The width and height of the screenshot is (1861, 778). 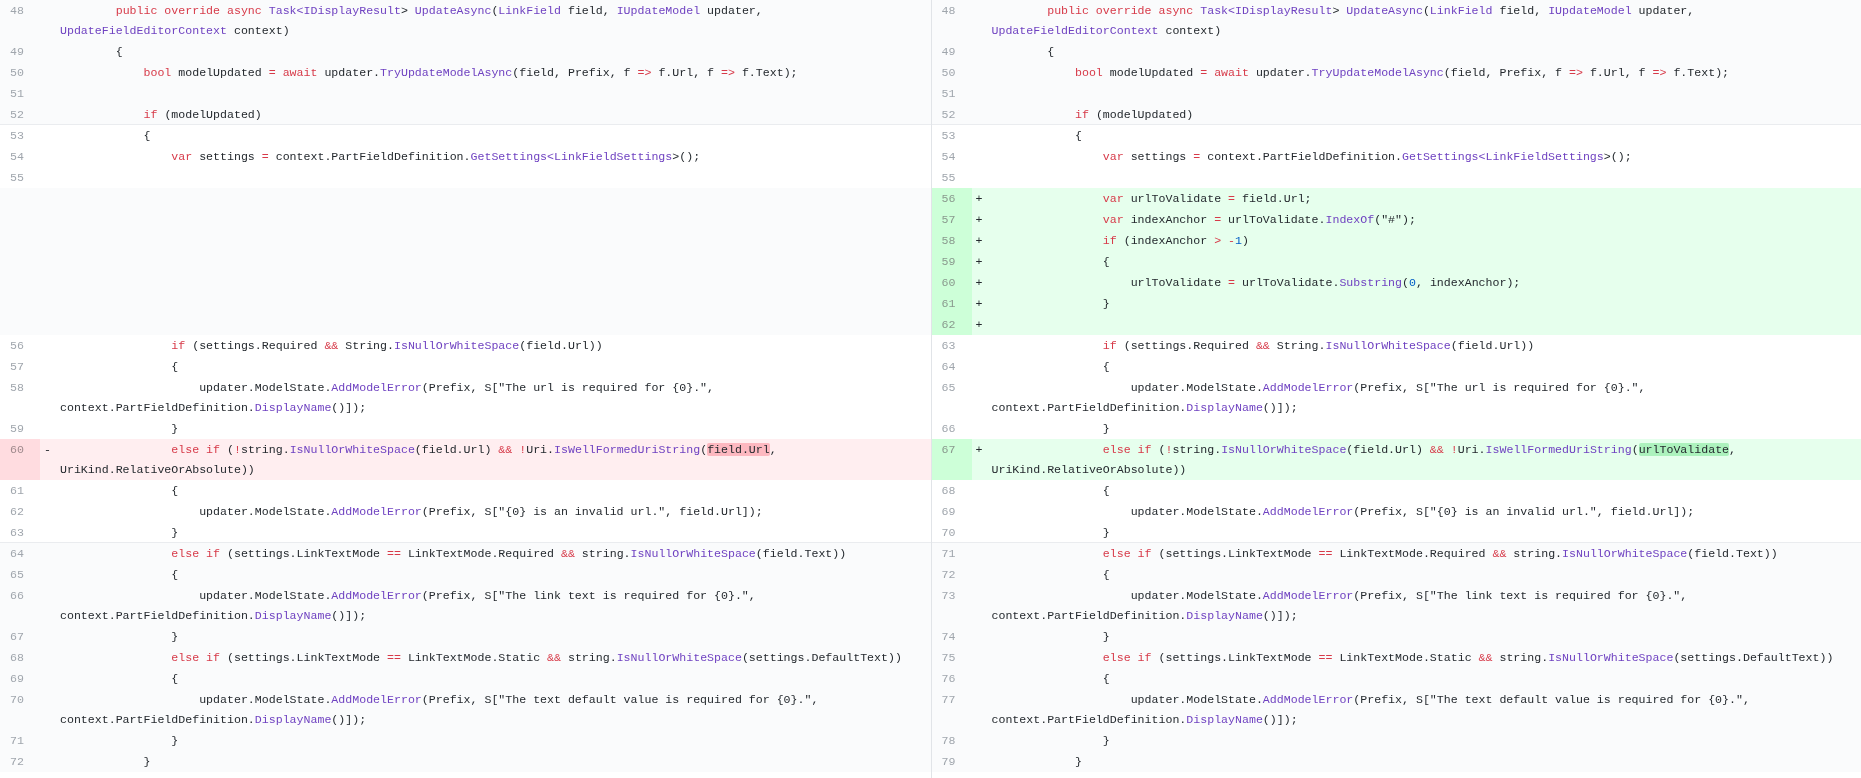 What do you see at coordinates (948, 595) in the screenshot?
I see `line-number: 73` at bounding box center [948, 595].